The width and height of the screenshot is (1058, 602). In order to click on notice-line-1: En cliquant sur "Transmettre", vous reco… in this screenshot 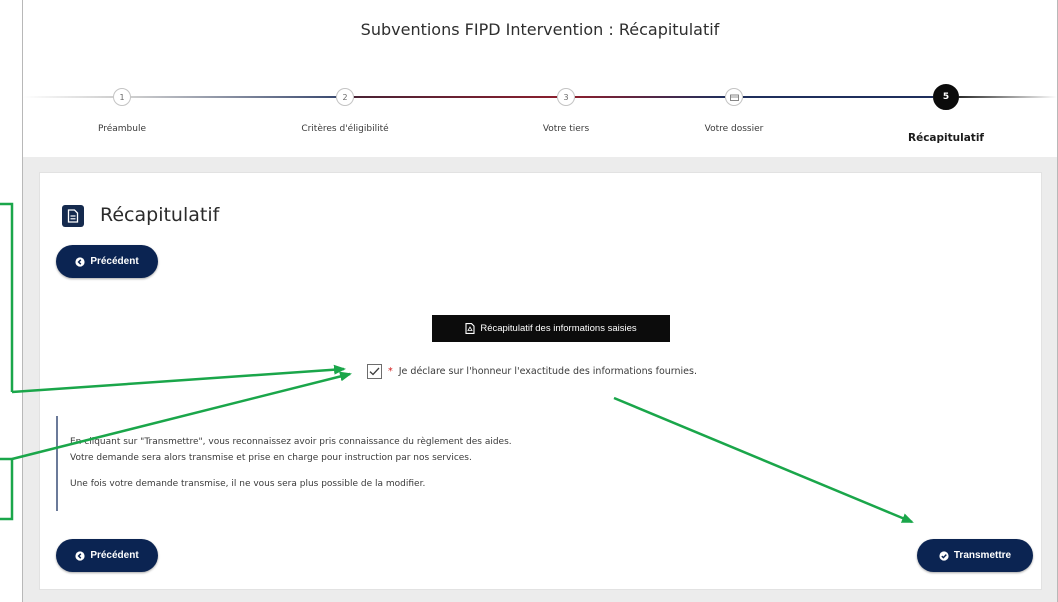, I will do `click(291, 442)`.